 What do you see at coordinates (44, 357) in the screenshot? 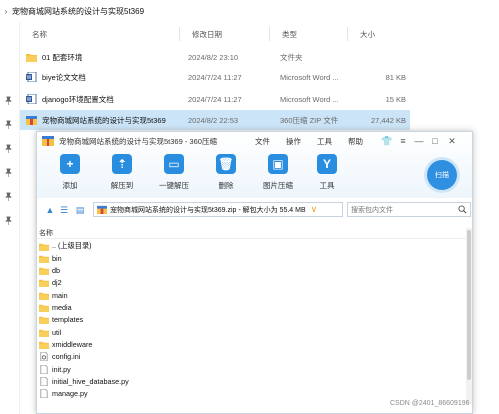
I see `settings-file-icon` at bounding box center [44, 357].